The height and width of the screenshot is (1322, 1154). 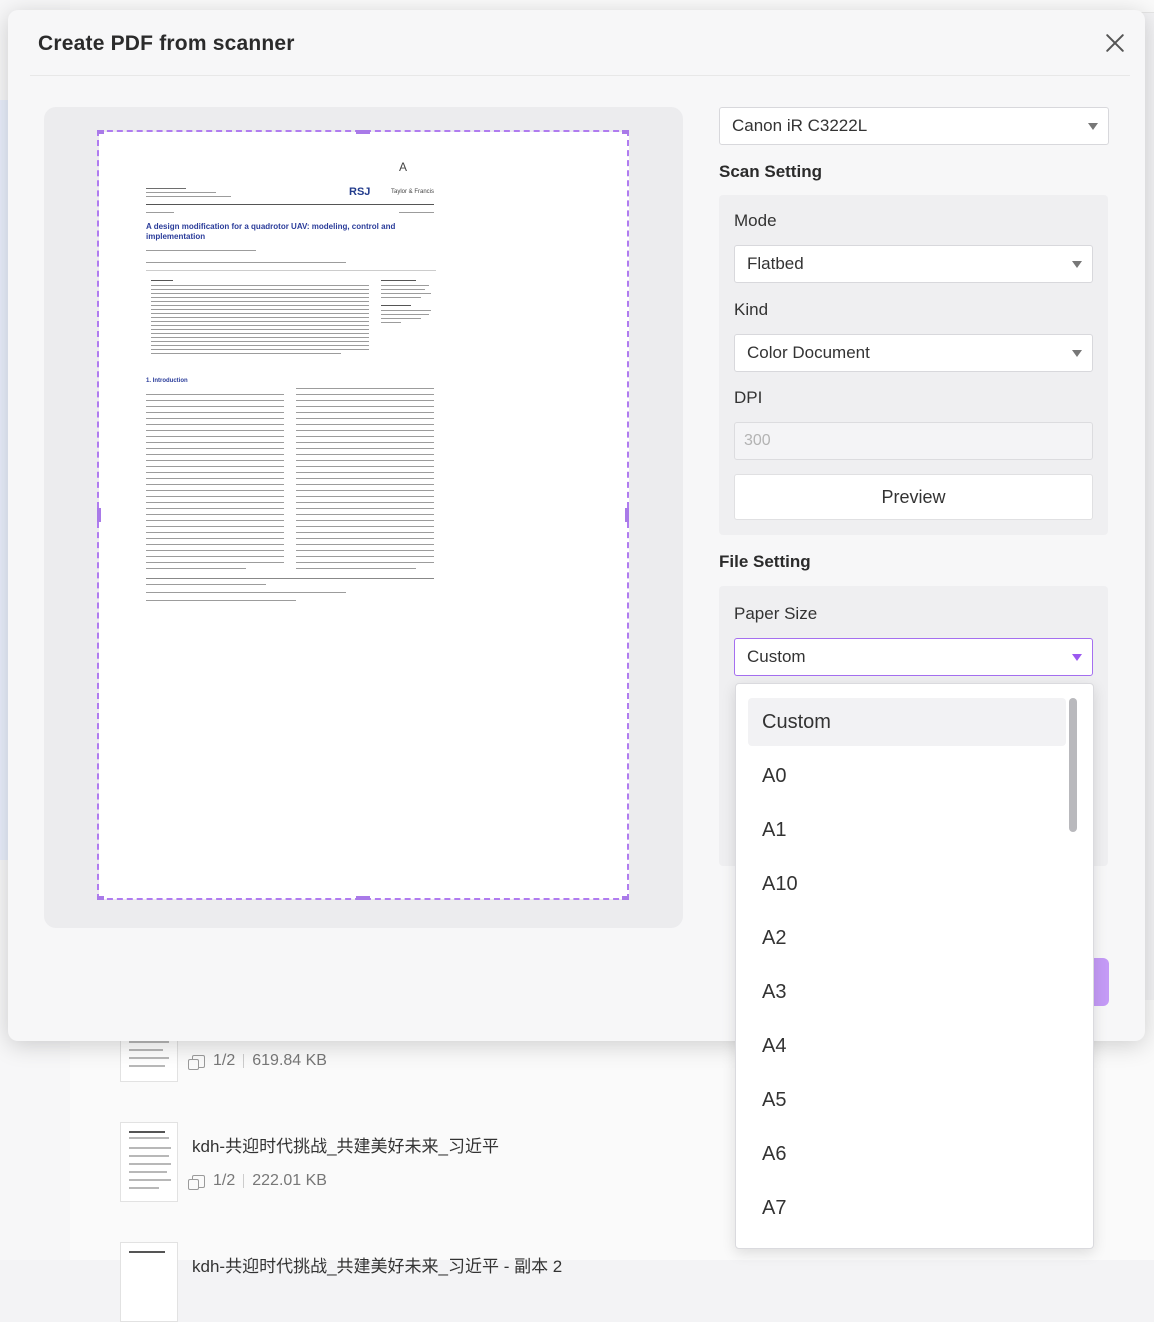 I want to click on paper-size-option: A1, so click(x=907, y=830).